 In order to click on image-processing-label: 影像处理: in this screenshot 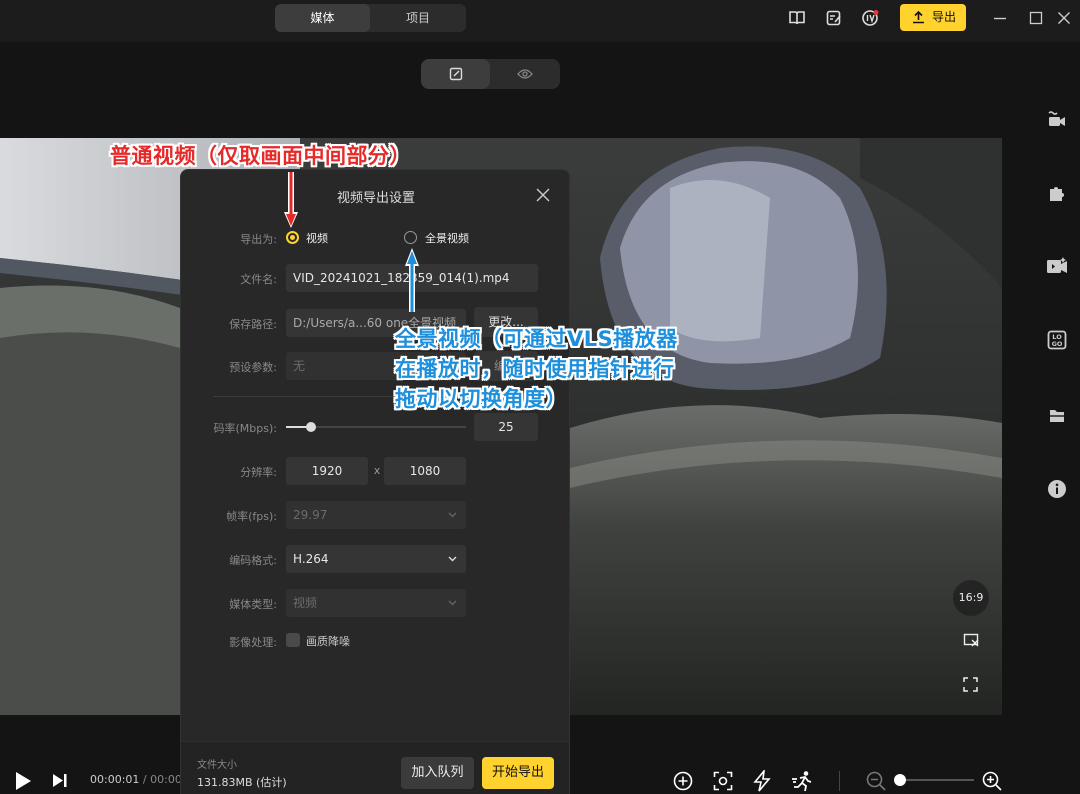, I will do `click(253, 642)`.